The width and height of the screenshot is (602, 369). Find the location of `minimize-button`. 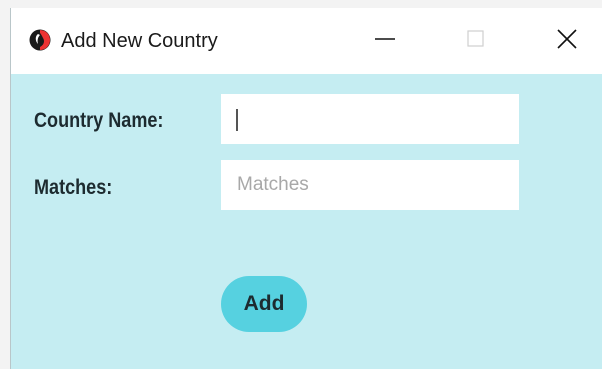

minimize-button is located at coordinates (385, 41).